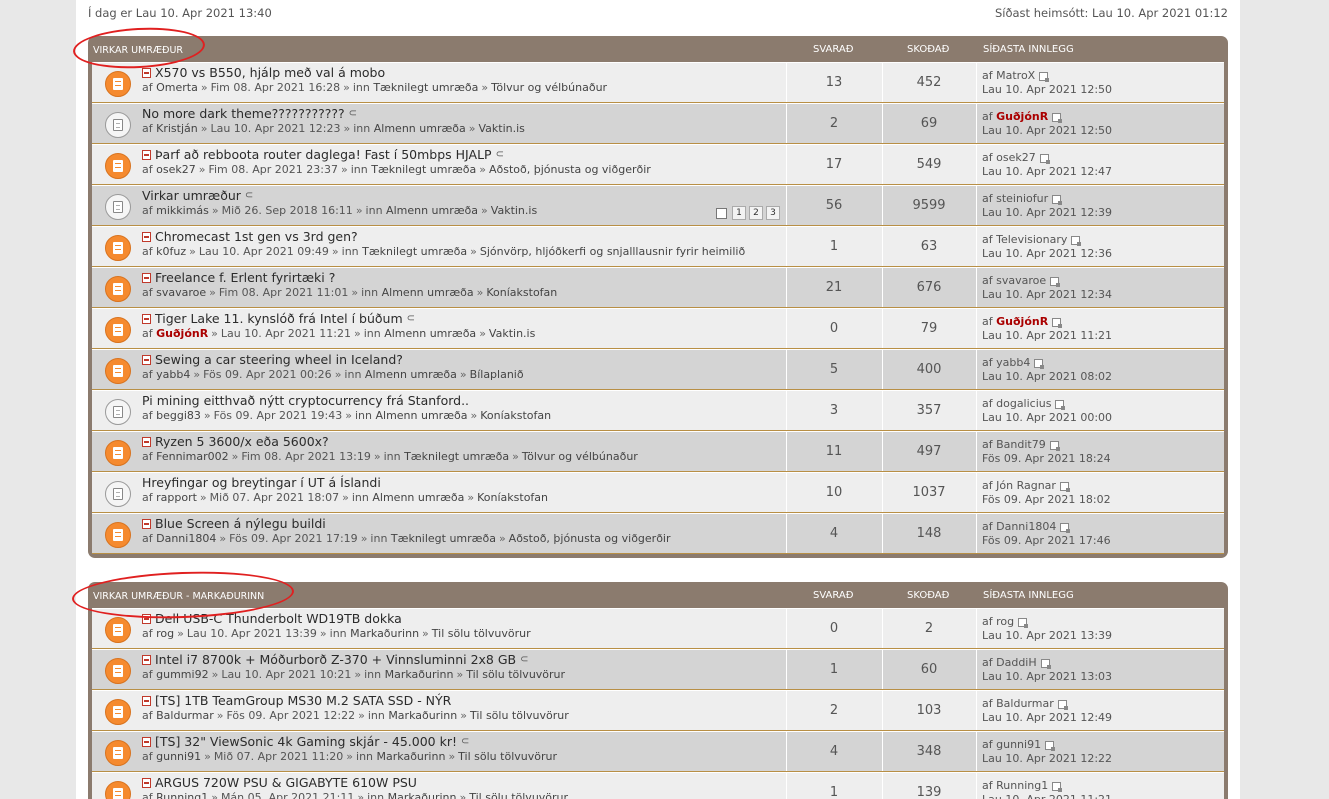  I want to click on topic-author-link: k0fuz, so click(171, 251).